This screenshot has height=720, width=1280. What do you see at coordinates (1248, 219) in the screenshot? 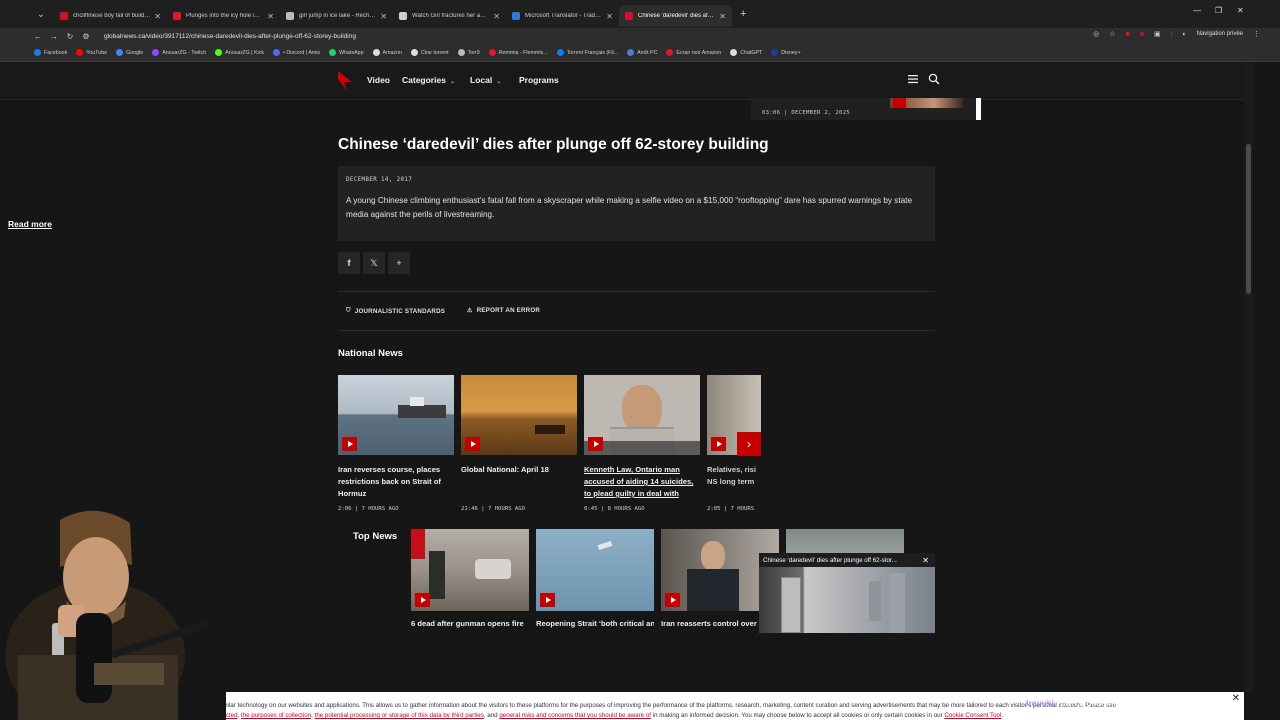
I see `scroll-thumb` at bounding box center [1248, 219].